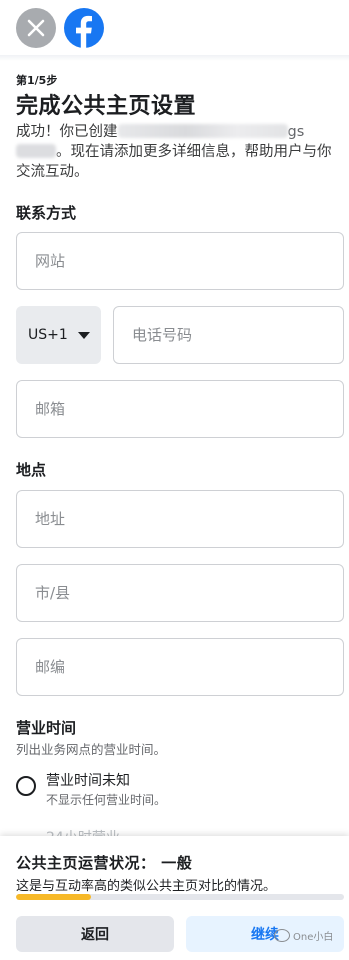  I want to click on header-divider, so click(174, 58).